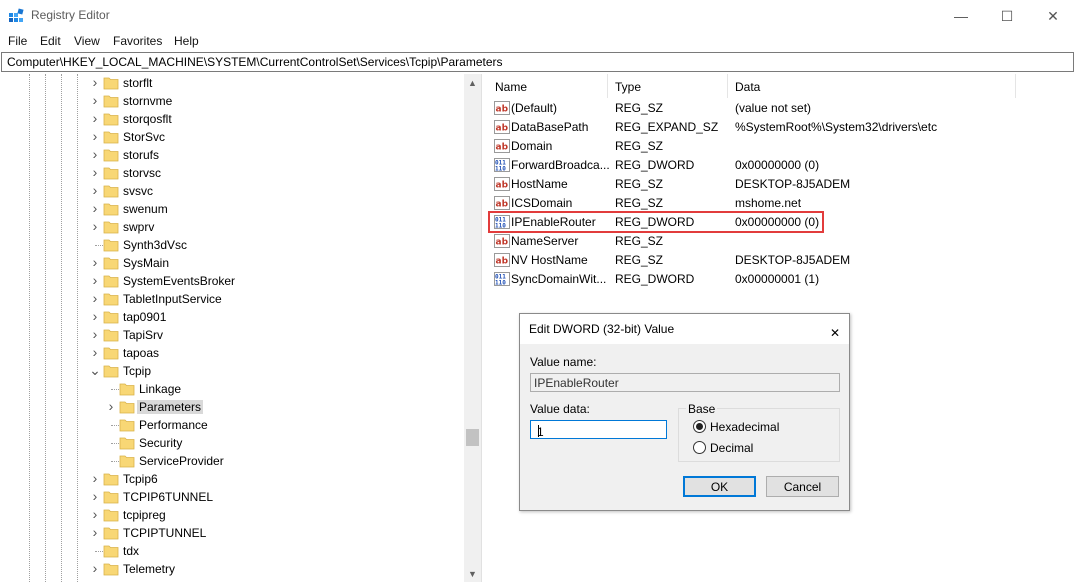 The height and width of the screenshot is (584, 1076). I want to click on maximize-button: ☐, so click(1007, 16).